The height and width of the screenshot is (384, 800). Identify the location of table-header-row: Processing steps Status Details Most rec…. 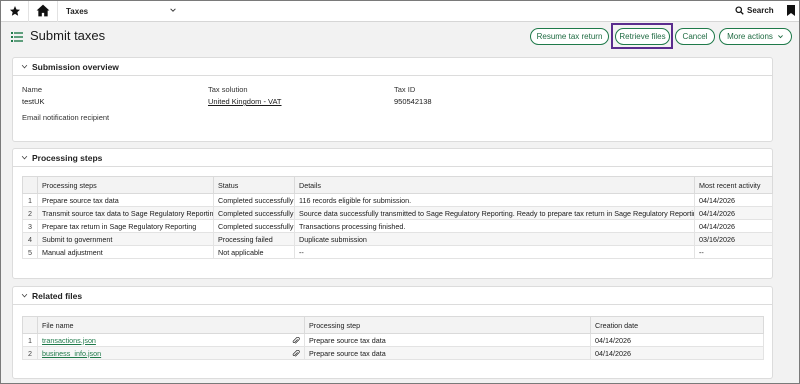
(397, 185).